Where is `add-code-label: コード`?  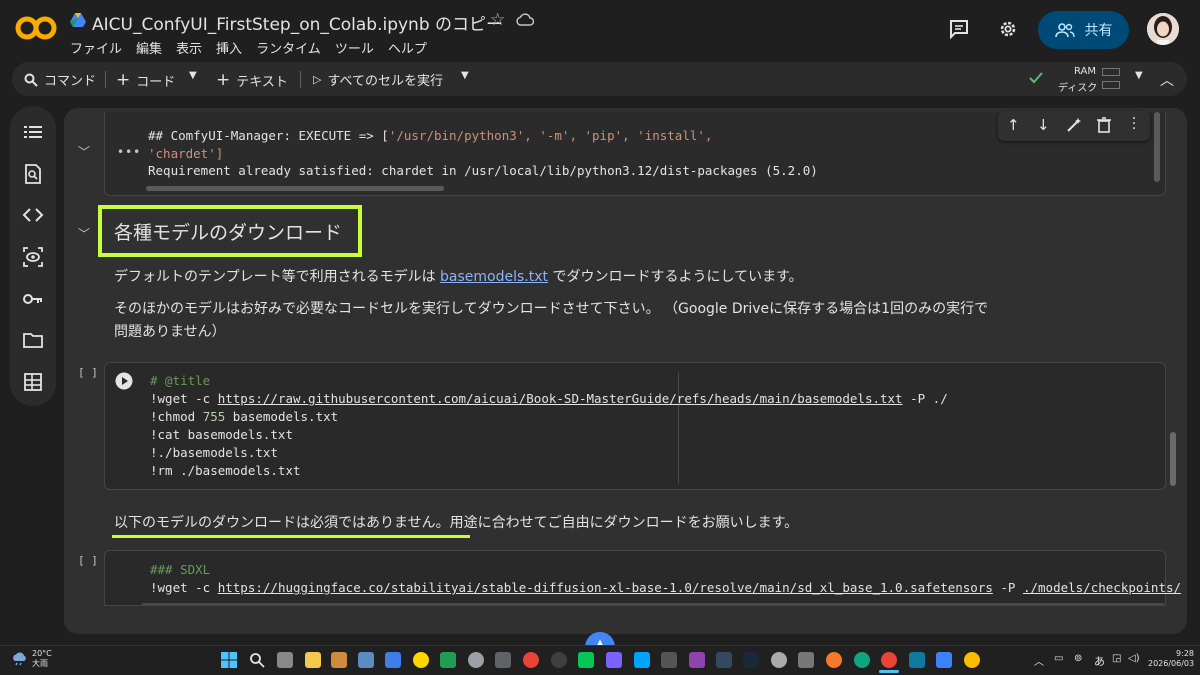
add-code-label: コード is located at coordinates (156, 82).